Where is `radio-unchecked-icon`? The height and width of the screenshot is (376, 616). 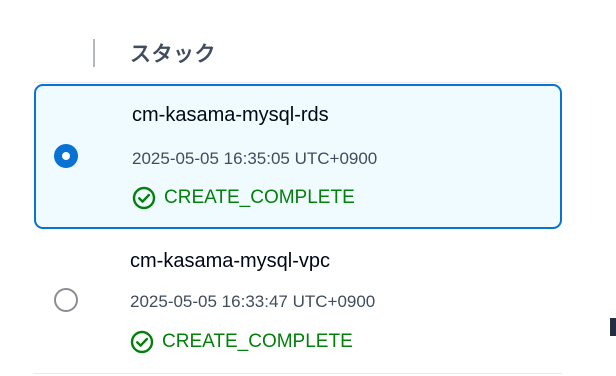
radio-unchecked-icon is located at coordinates (66, 300).